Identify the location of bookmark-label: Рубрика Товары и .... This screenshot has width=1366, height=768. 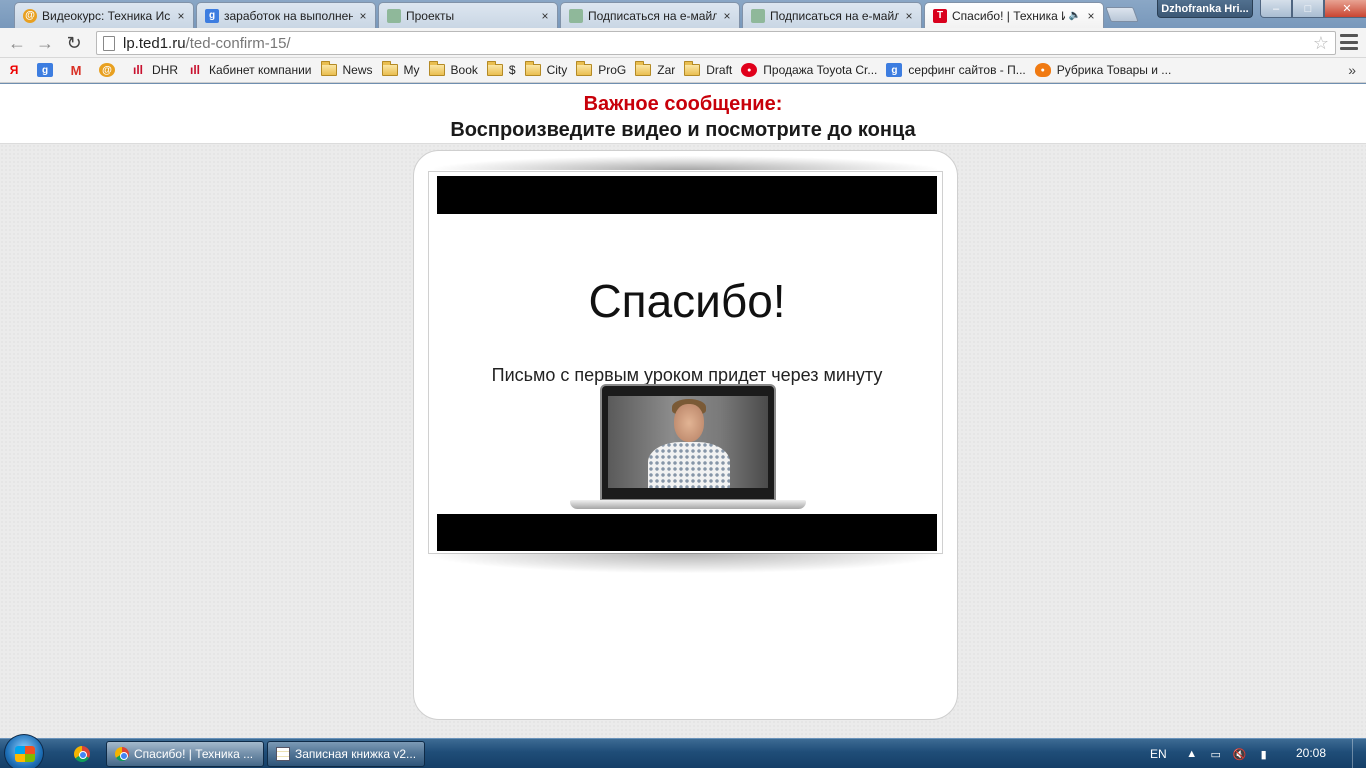
(1114, 70).